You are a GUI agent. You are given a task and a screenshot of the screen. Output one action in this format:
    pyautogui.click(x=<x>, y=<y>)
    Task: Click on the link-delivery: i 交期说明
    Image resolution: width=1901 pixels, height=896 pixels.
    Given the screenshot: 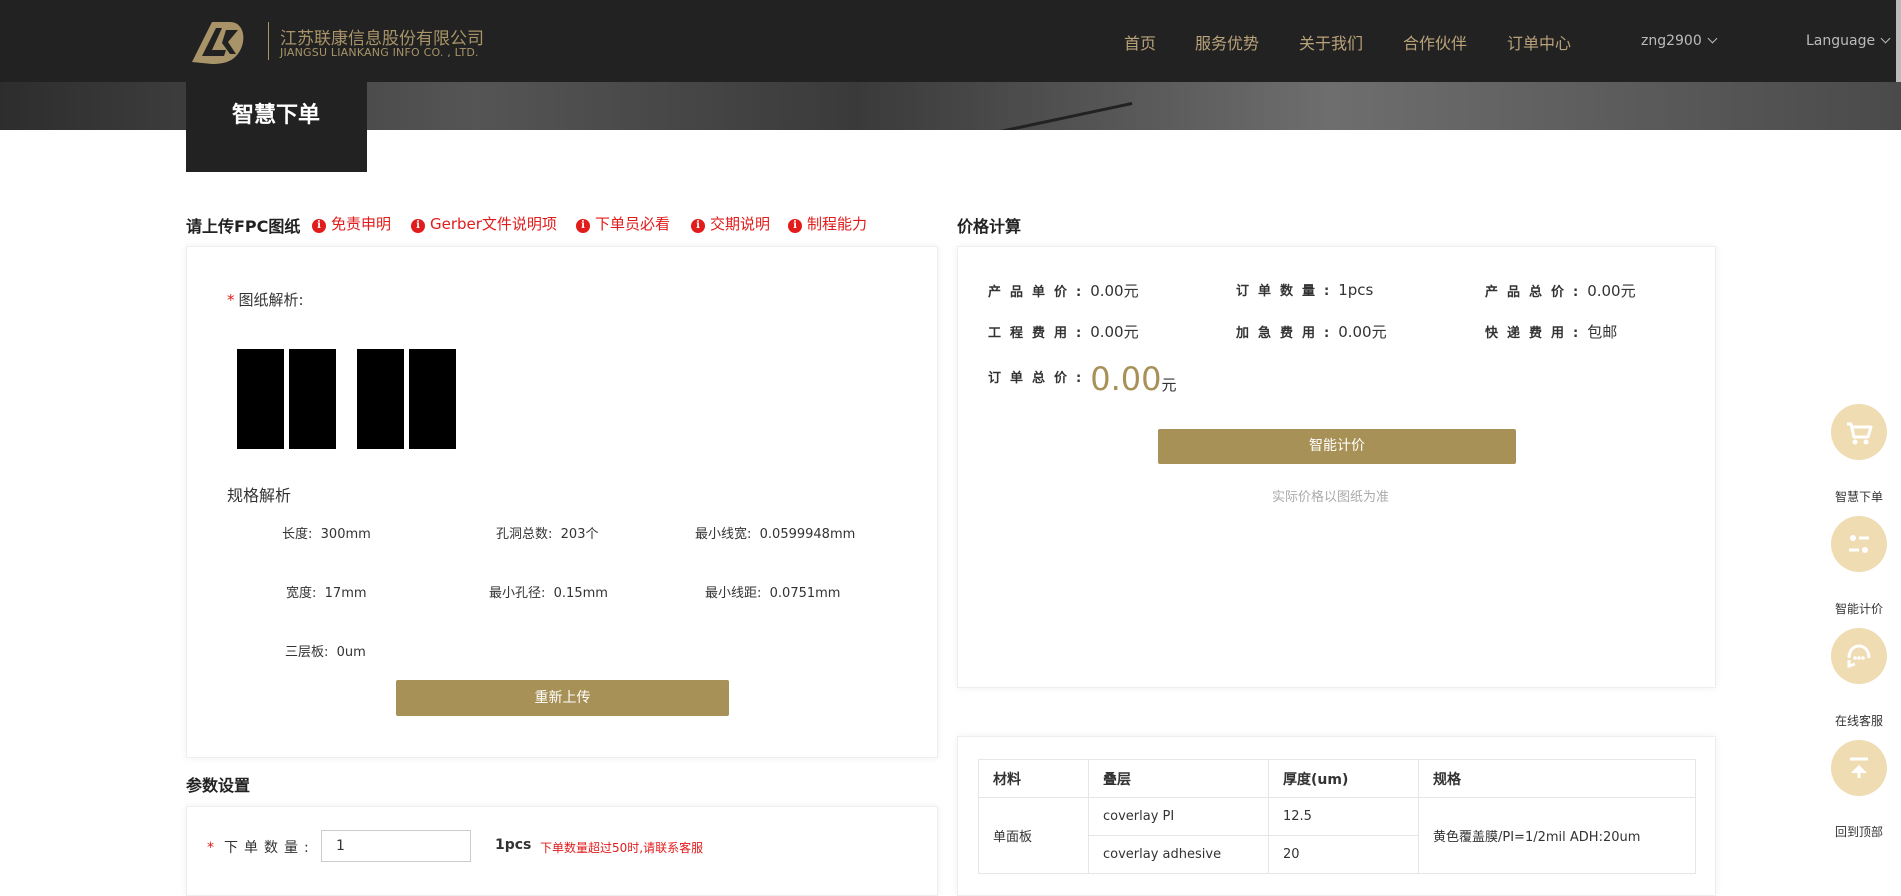 What is the action you would take?
    pyautogui.click(x=730, y=223)
    